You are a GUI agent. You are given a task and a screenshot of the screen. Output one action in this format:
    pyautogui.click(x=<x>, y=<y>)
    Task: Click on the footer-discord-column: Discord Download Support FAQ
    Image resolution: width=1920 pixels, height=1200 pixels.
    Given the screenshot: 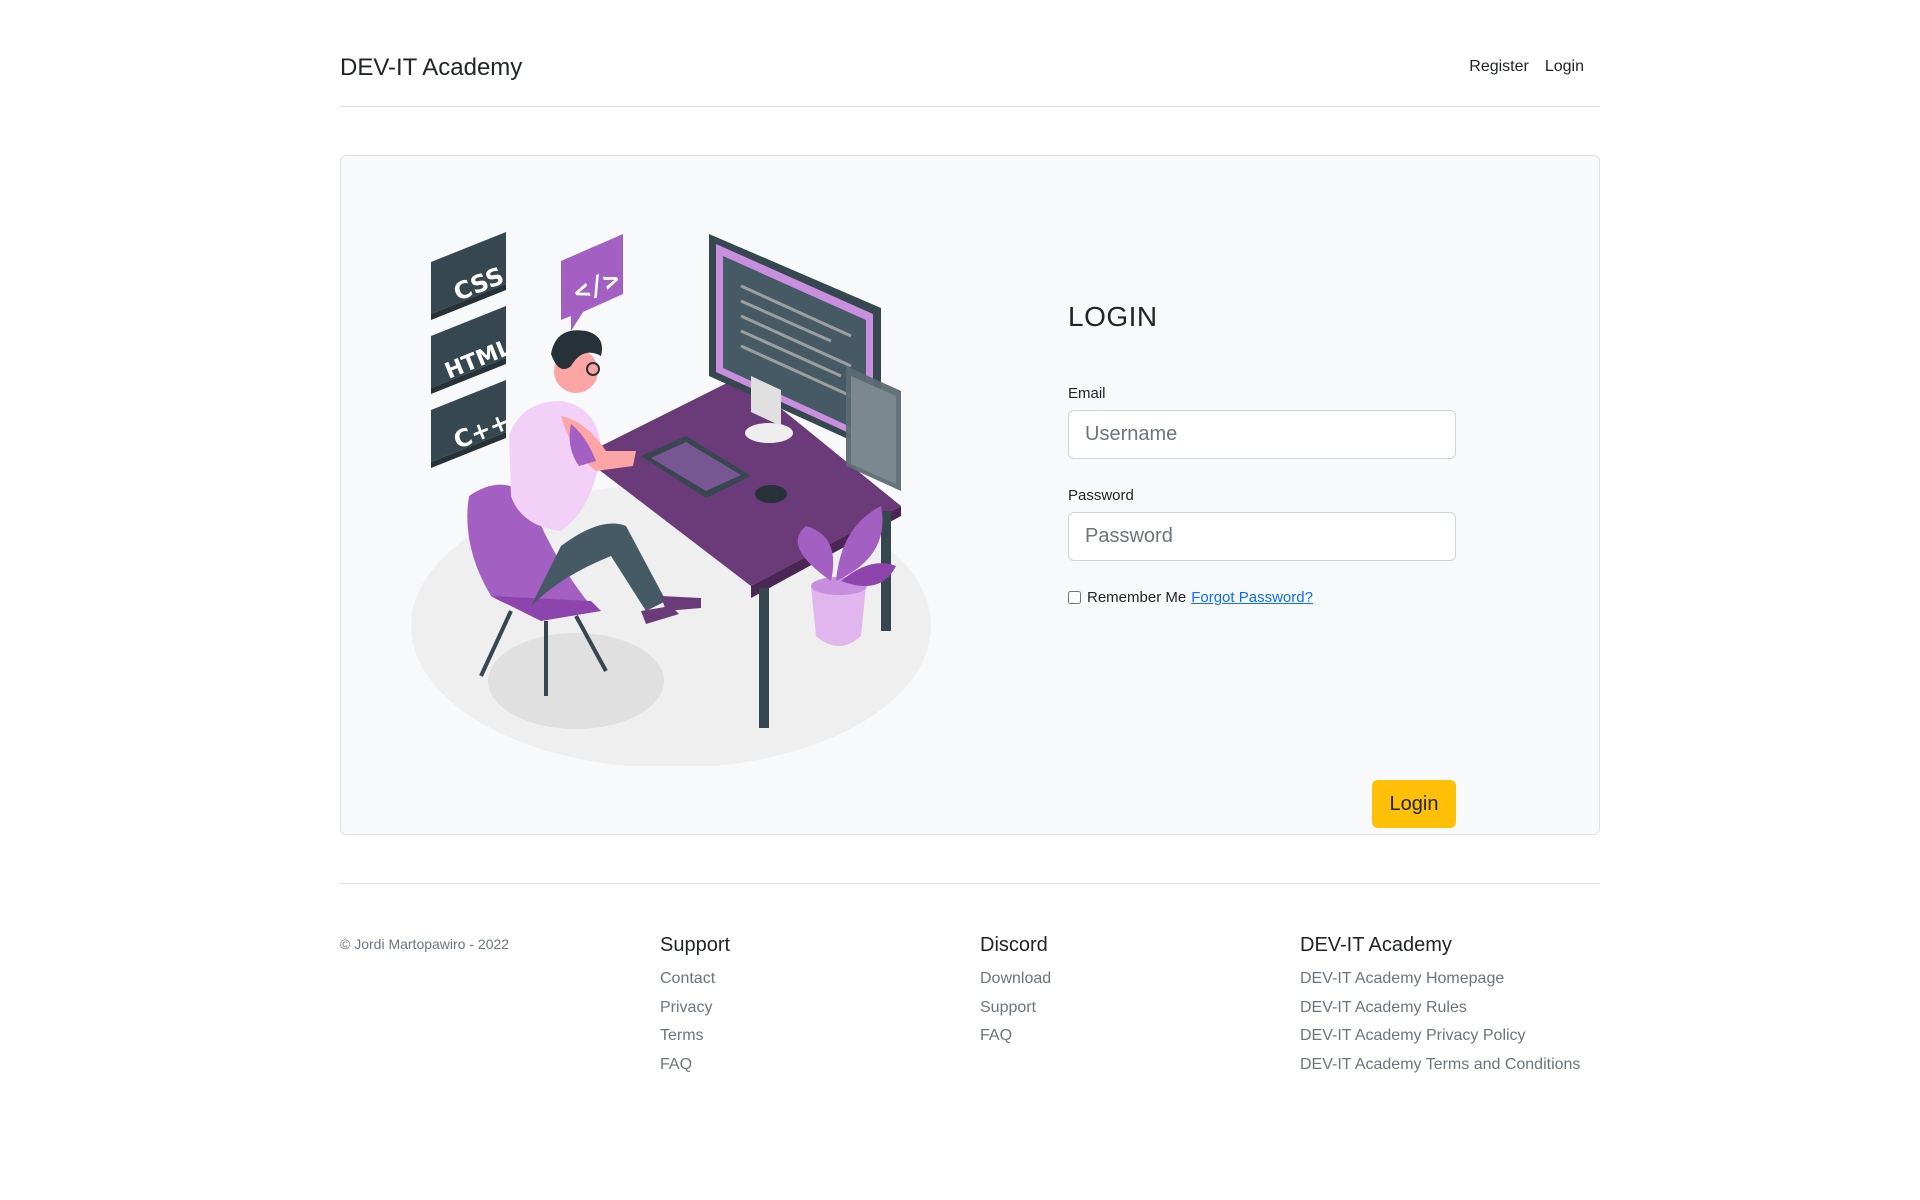 What is the action you would take?
    pyautogui.click(x=1015, y=992)
    